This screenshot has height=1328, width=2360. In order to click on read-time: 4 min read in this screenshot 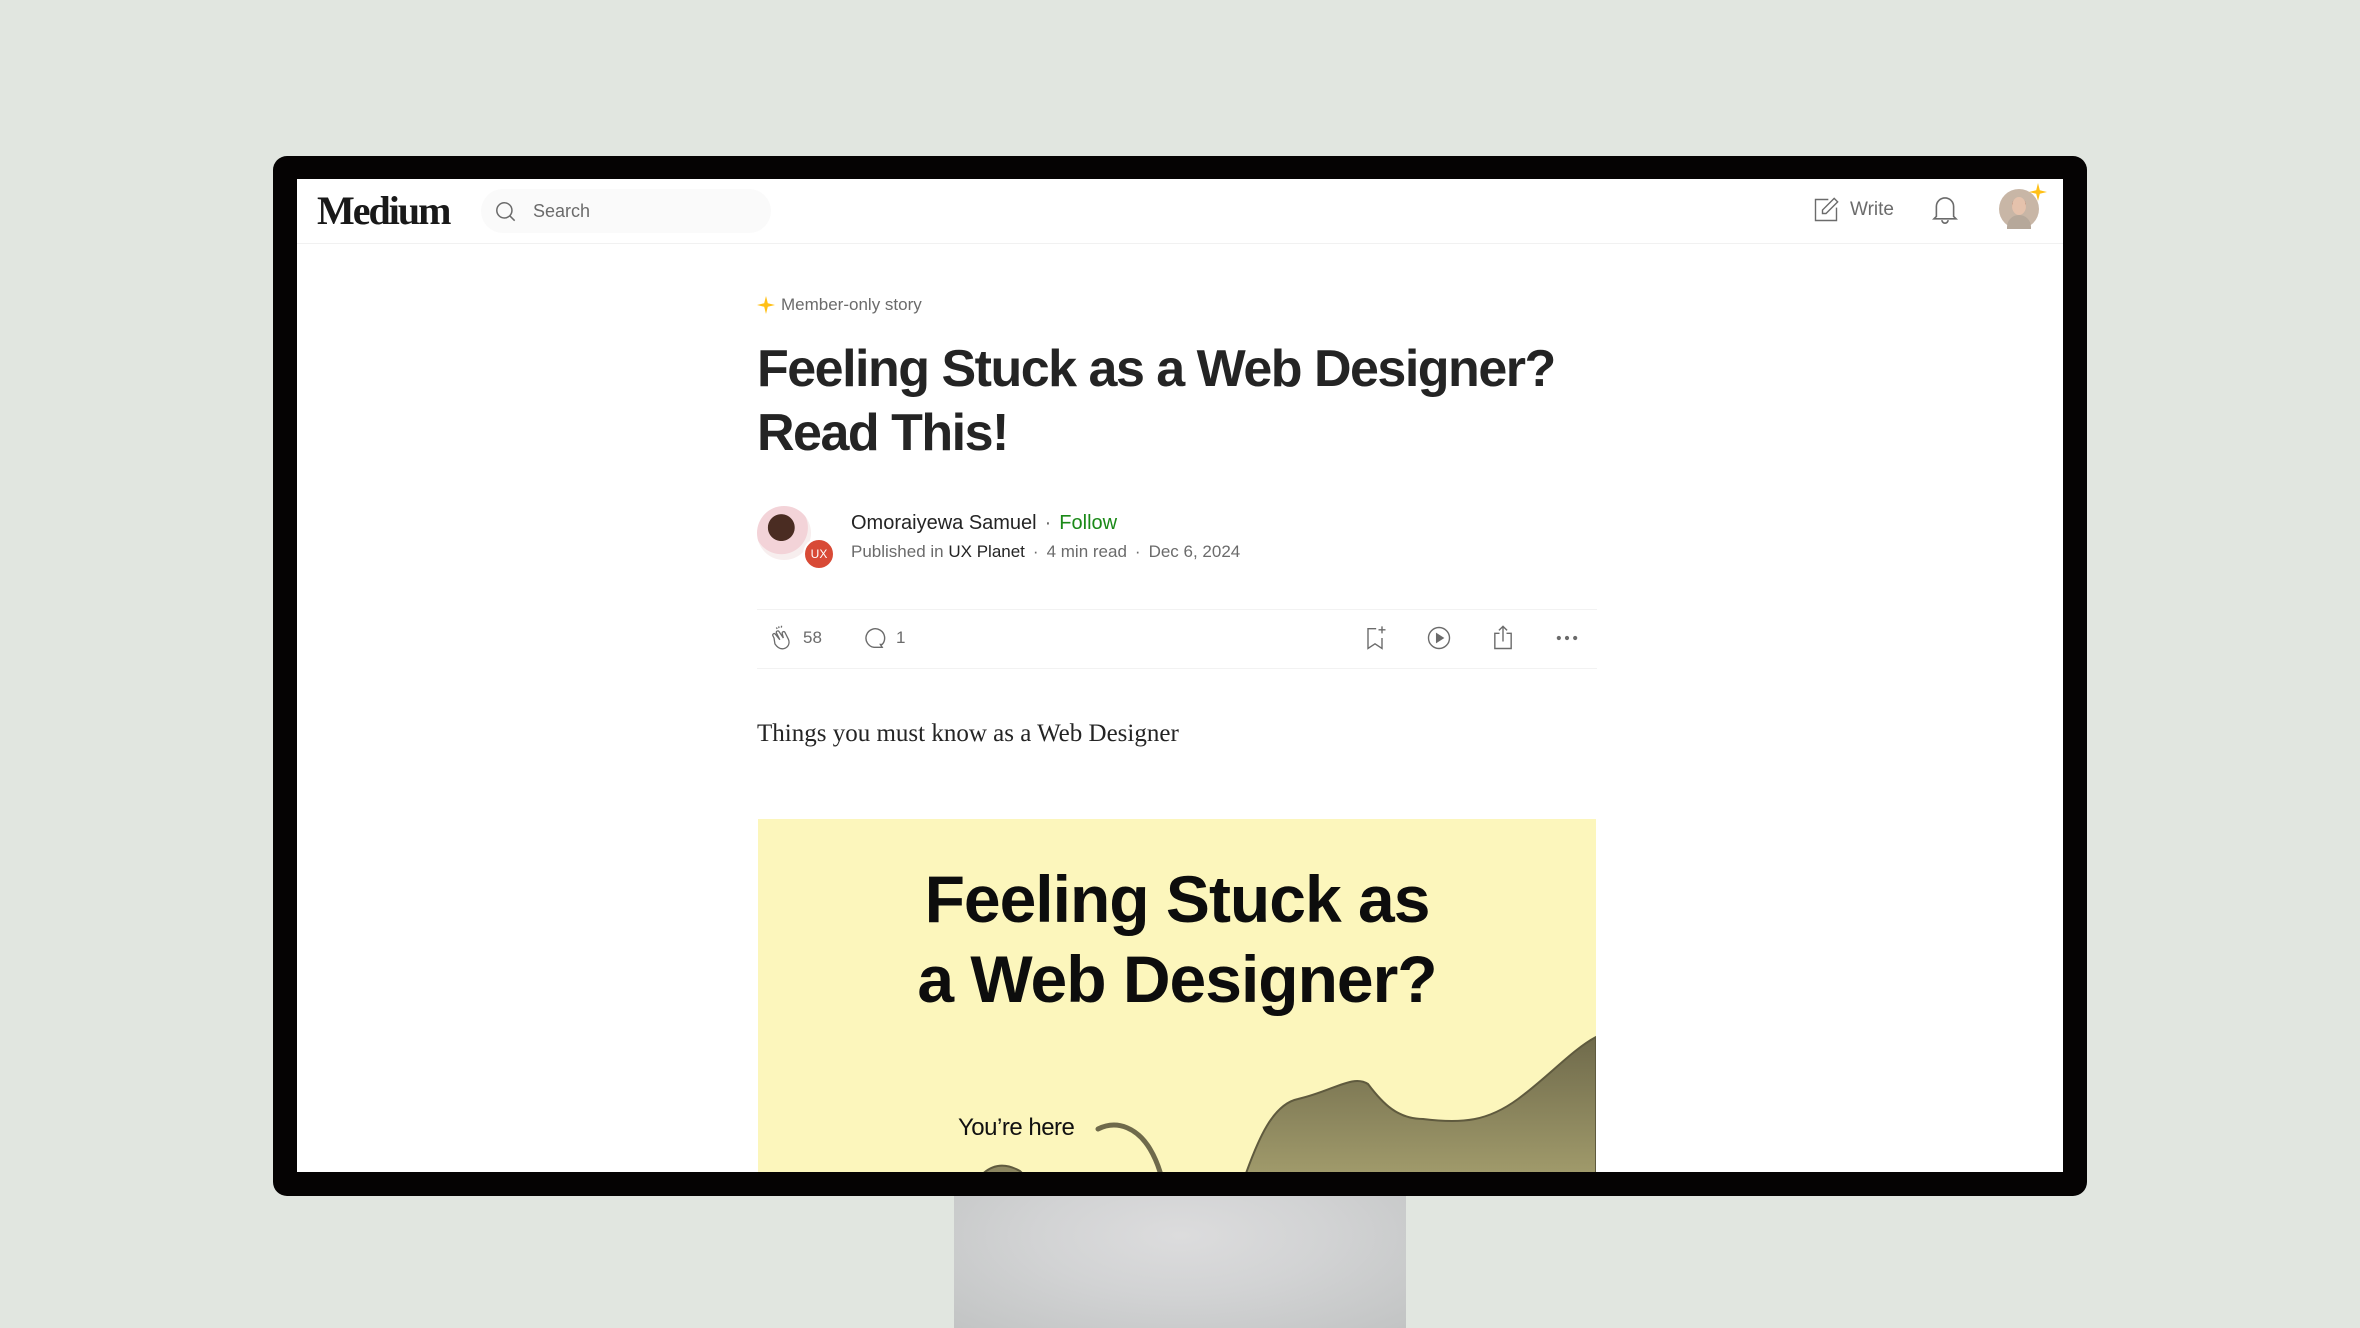, I will do `click(1086, 551)`.